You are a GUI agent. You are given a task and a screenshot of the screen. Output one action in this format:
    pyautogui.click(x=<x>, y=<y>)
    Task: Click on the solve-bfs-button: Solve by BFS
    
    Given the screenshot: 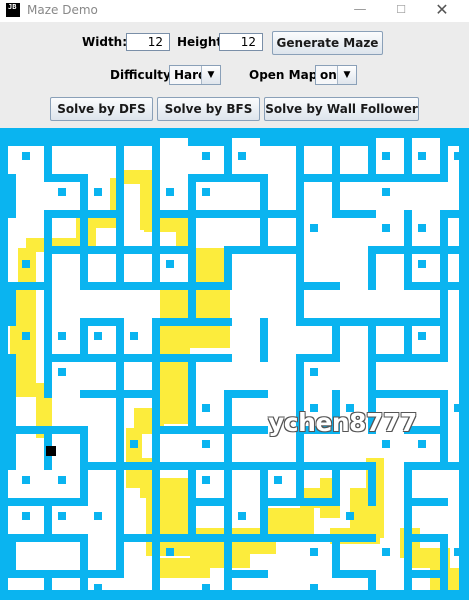 What is the action you would take?
    pyautogui.click(x=208, y=109)
    